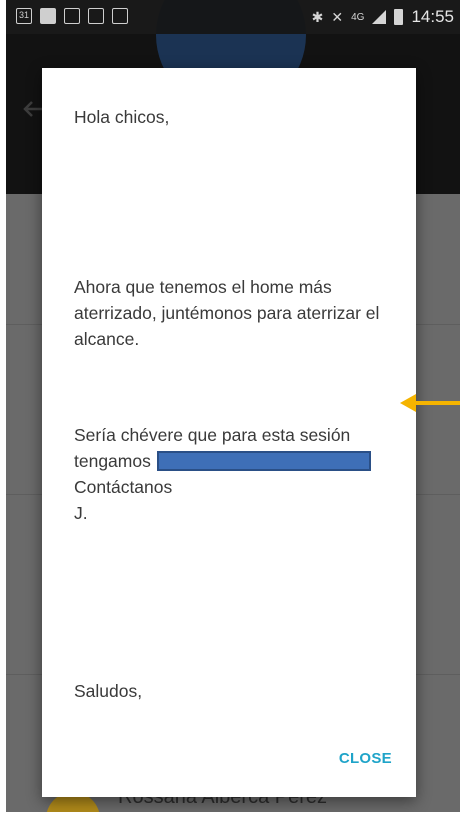  I want to click on status-bar-right: ✱ ✕ 4G 14:55, so click(383, 17).